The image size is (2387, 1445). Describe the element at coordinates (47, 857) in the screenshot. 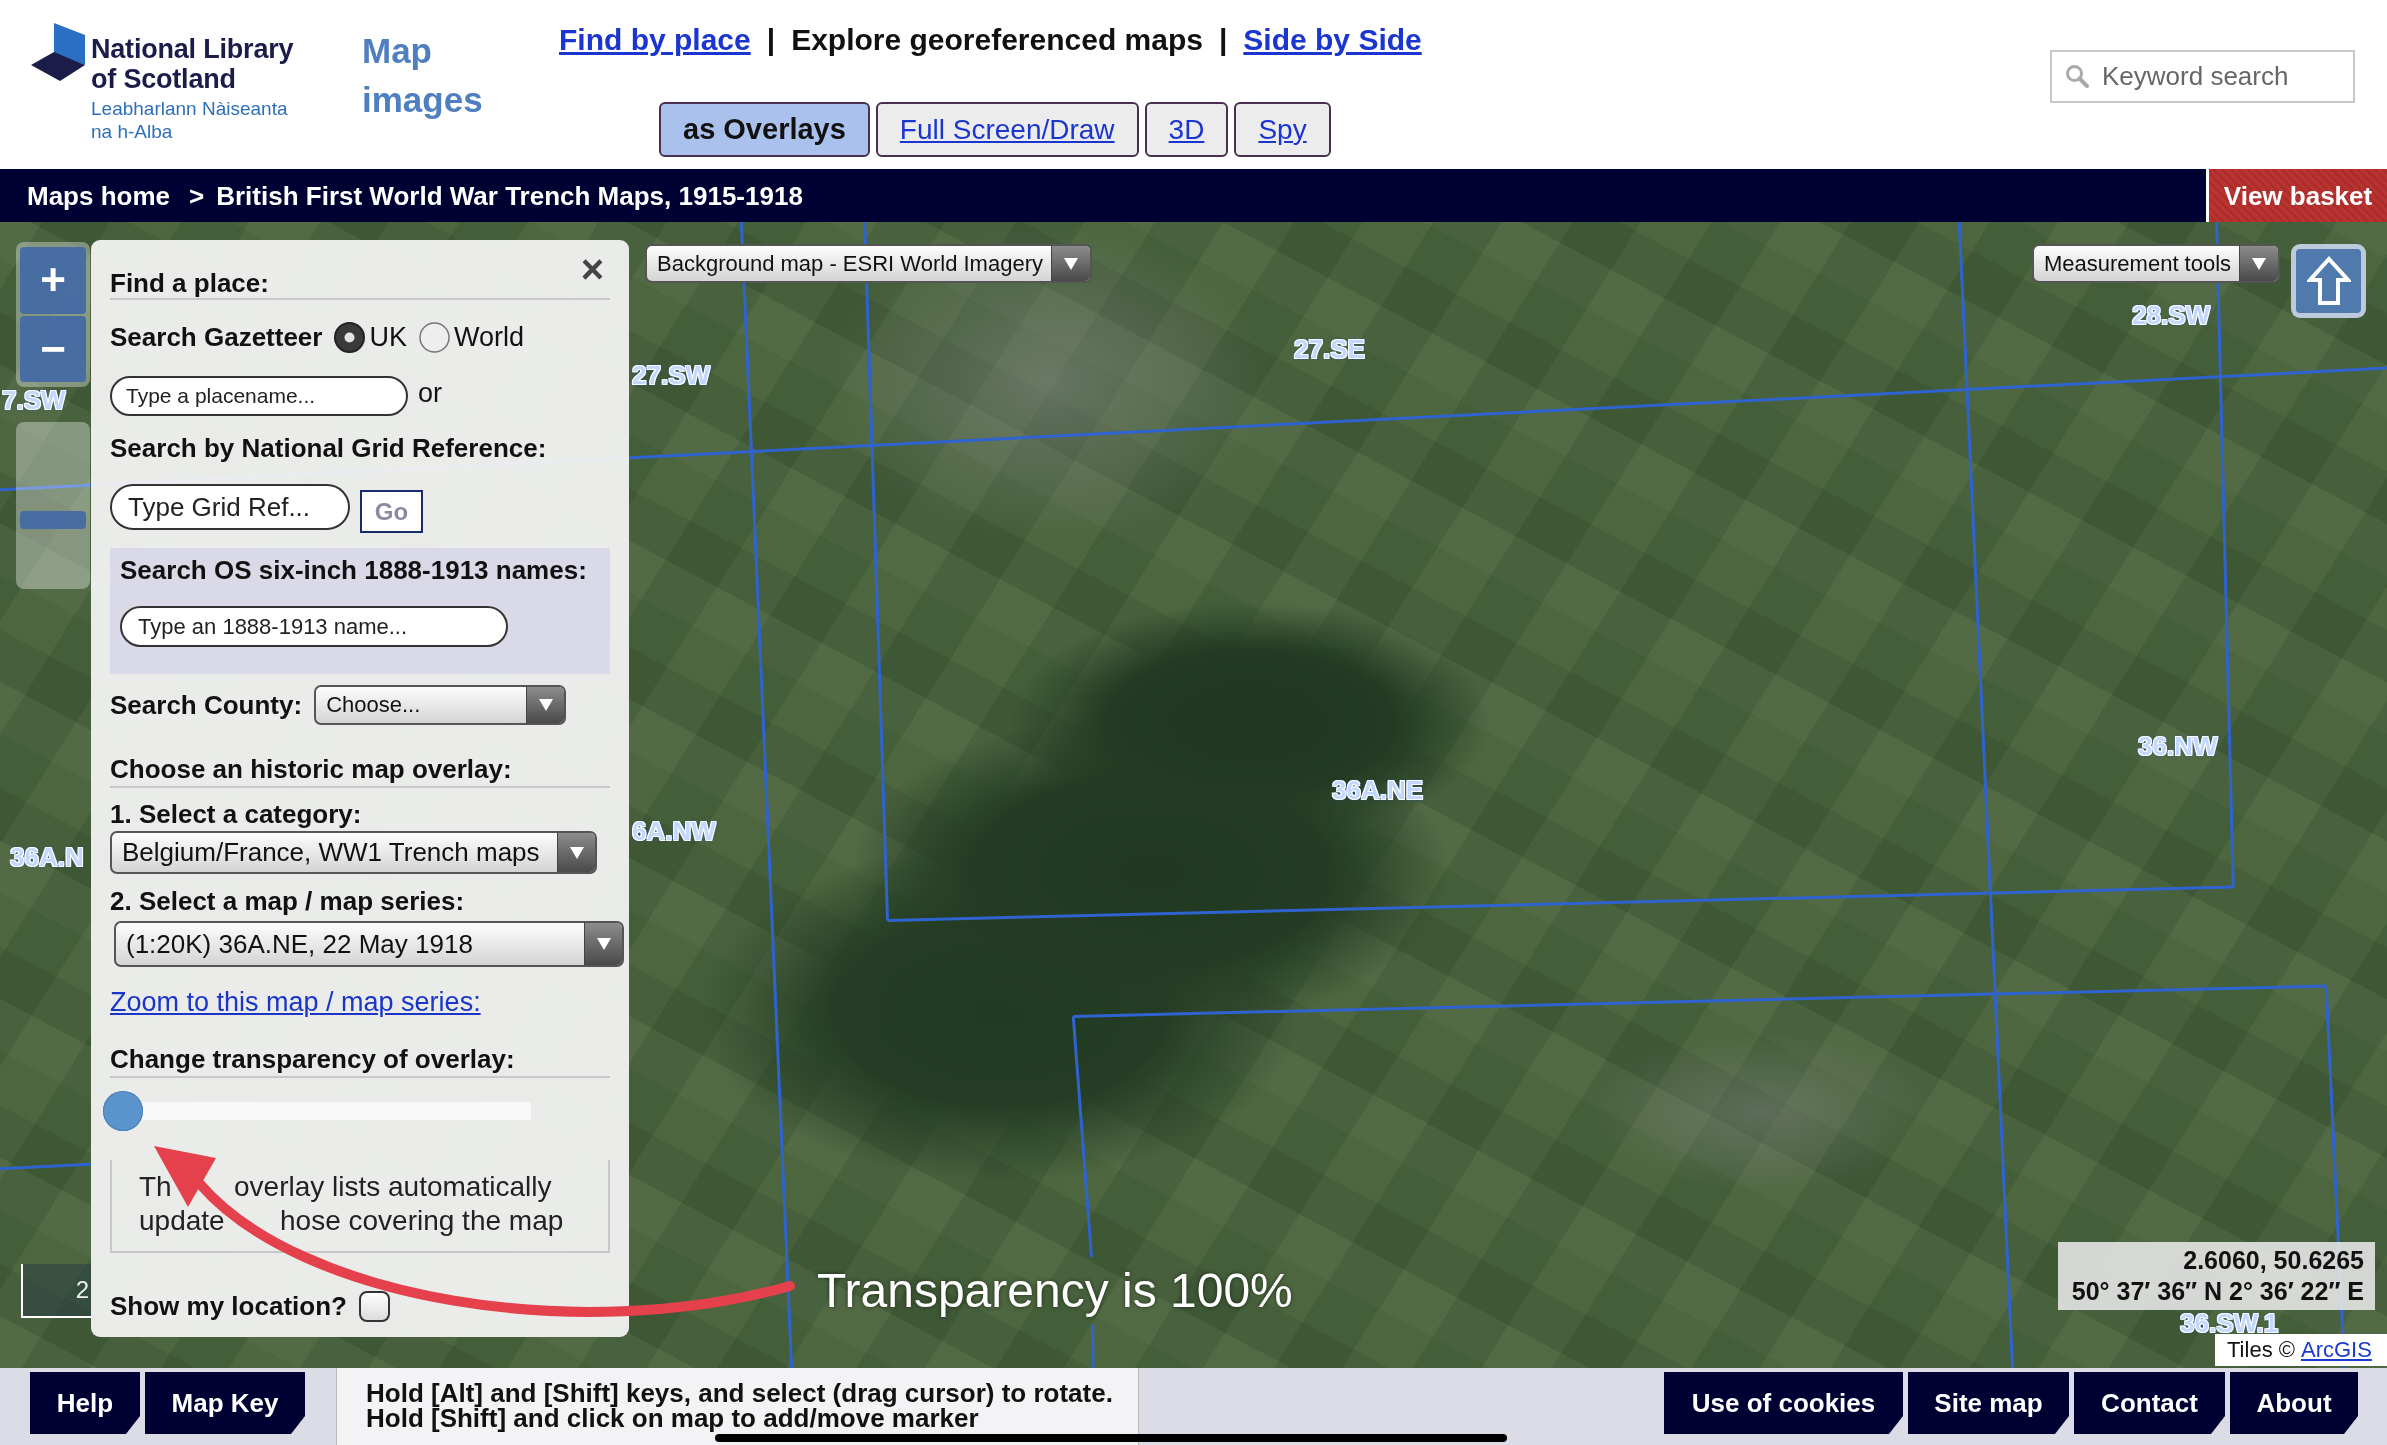

I see `map-sheet-label: 36A.N` at that location.